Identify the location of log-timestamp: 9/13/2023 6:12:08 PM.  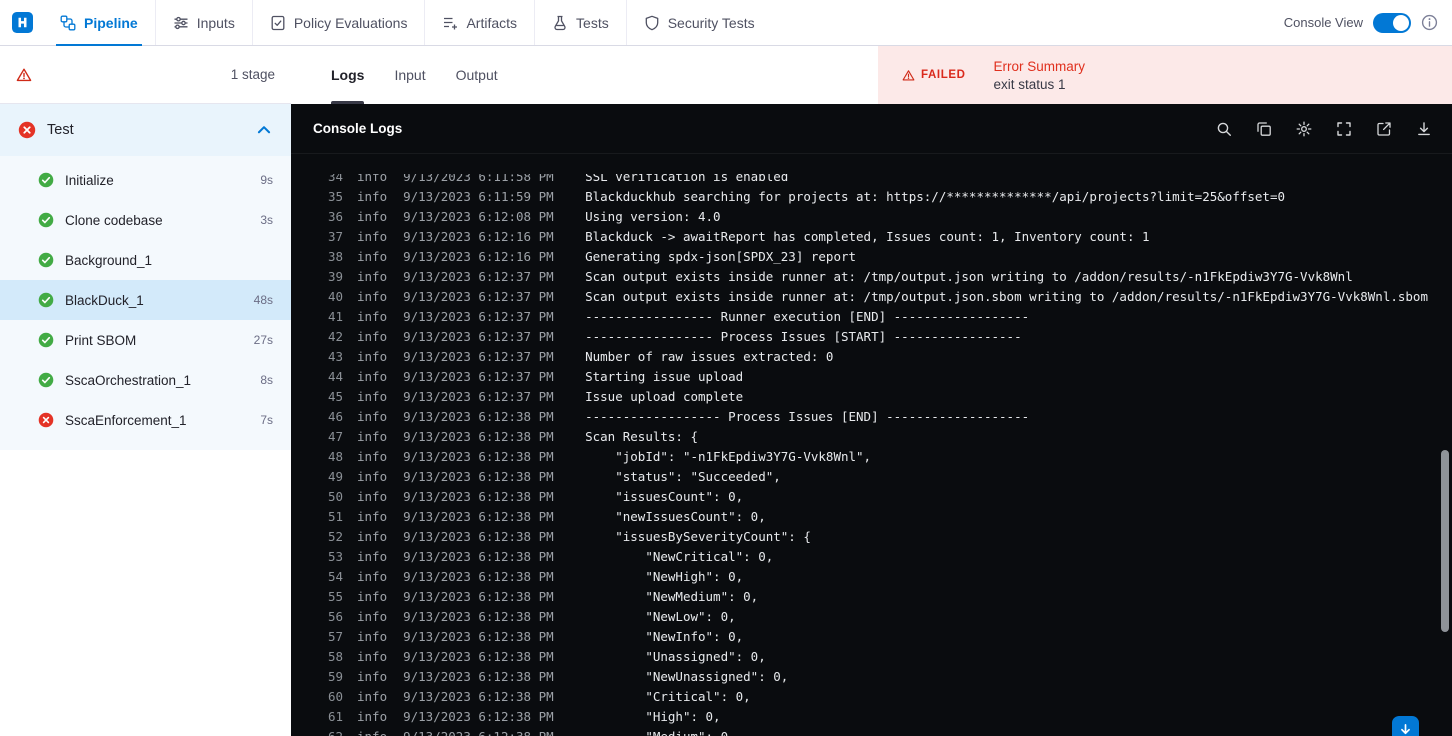
(478, 216).